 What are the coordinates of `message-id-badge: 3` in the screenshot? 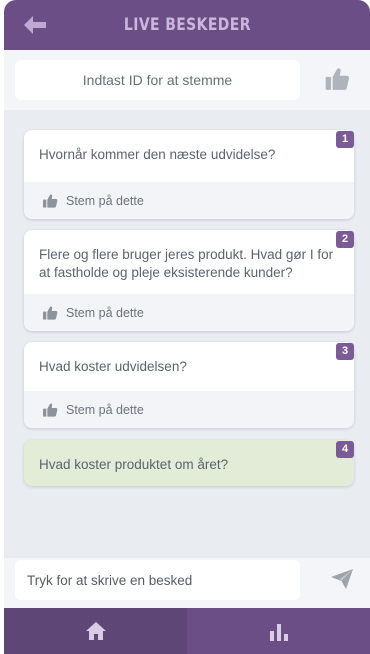 It's located at (345, 351).